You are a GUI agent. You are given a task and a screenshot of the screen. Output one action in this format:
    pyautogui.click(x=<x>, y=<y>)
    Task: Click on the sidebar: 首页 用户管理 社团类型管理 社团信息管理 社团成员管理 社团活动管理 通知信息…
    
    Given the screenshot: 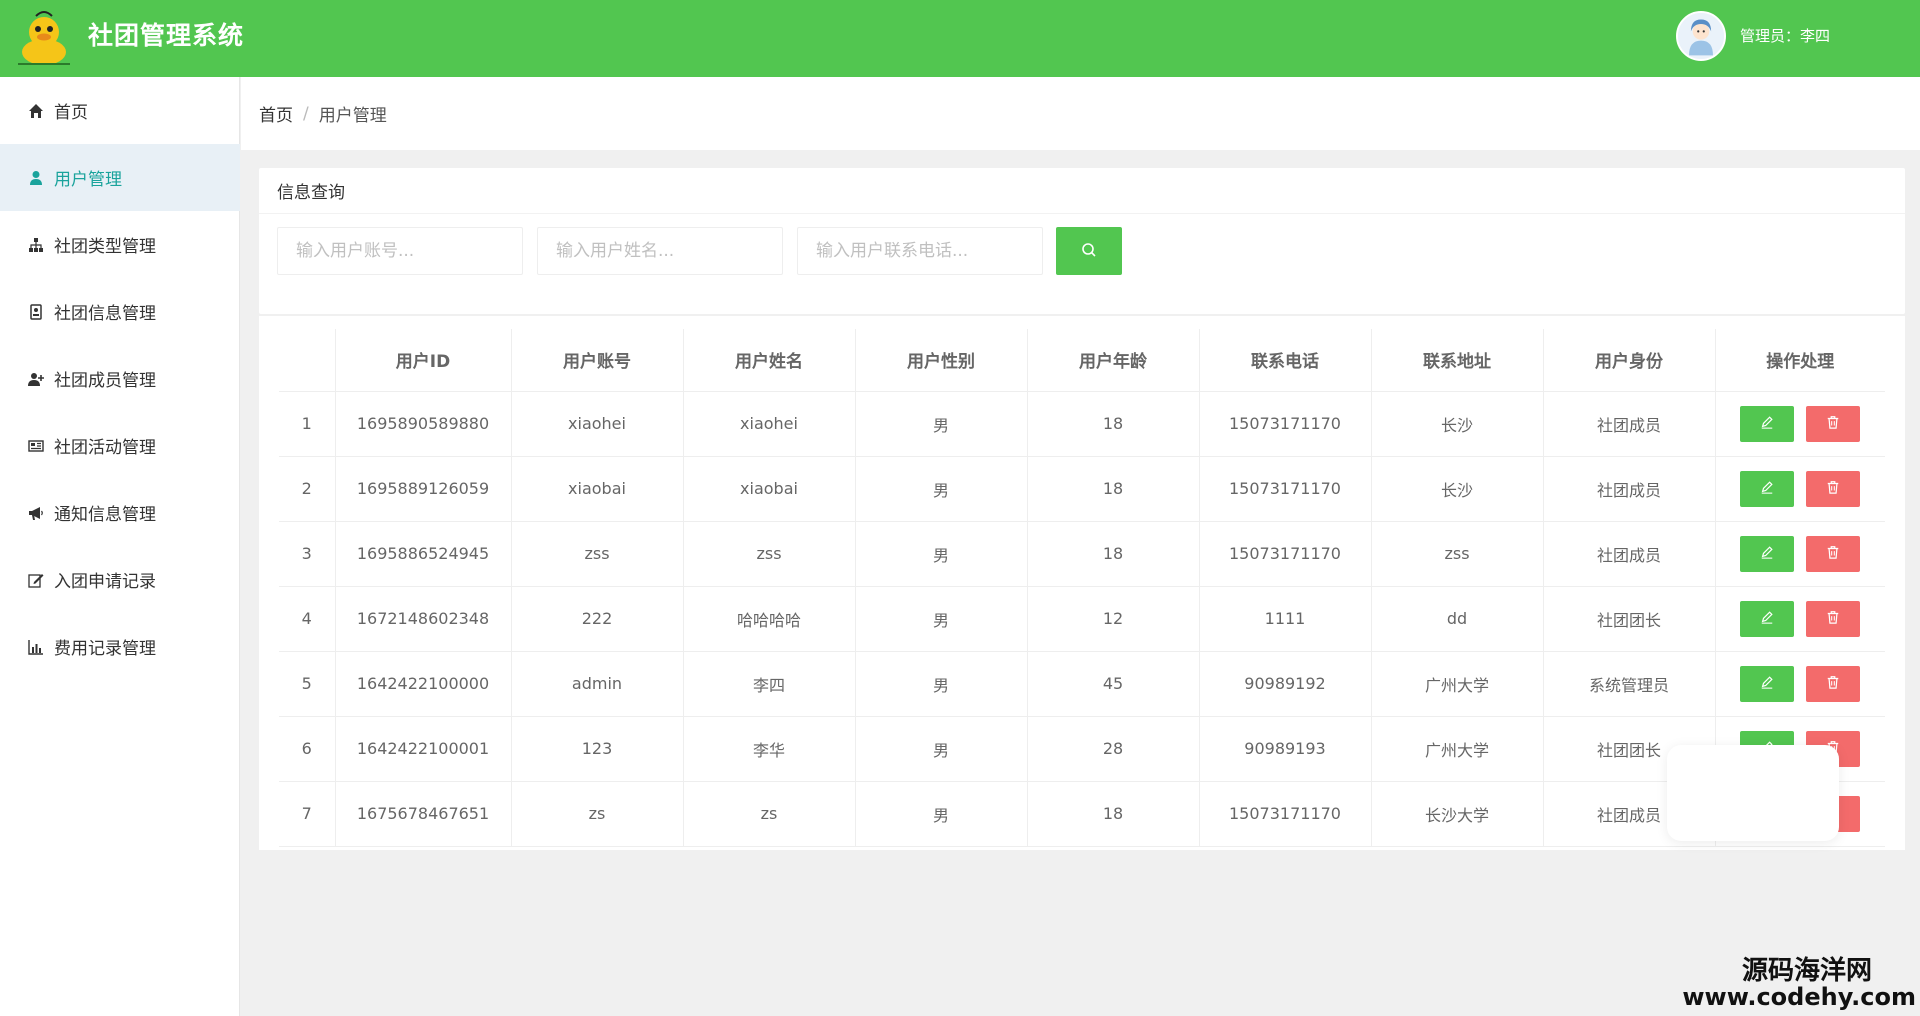 What is the action you would take?
    pyautogui.click(x=120, y=546)
    